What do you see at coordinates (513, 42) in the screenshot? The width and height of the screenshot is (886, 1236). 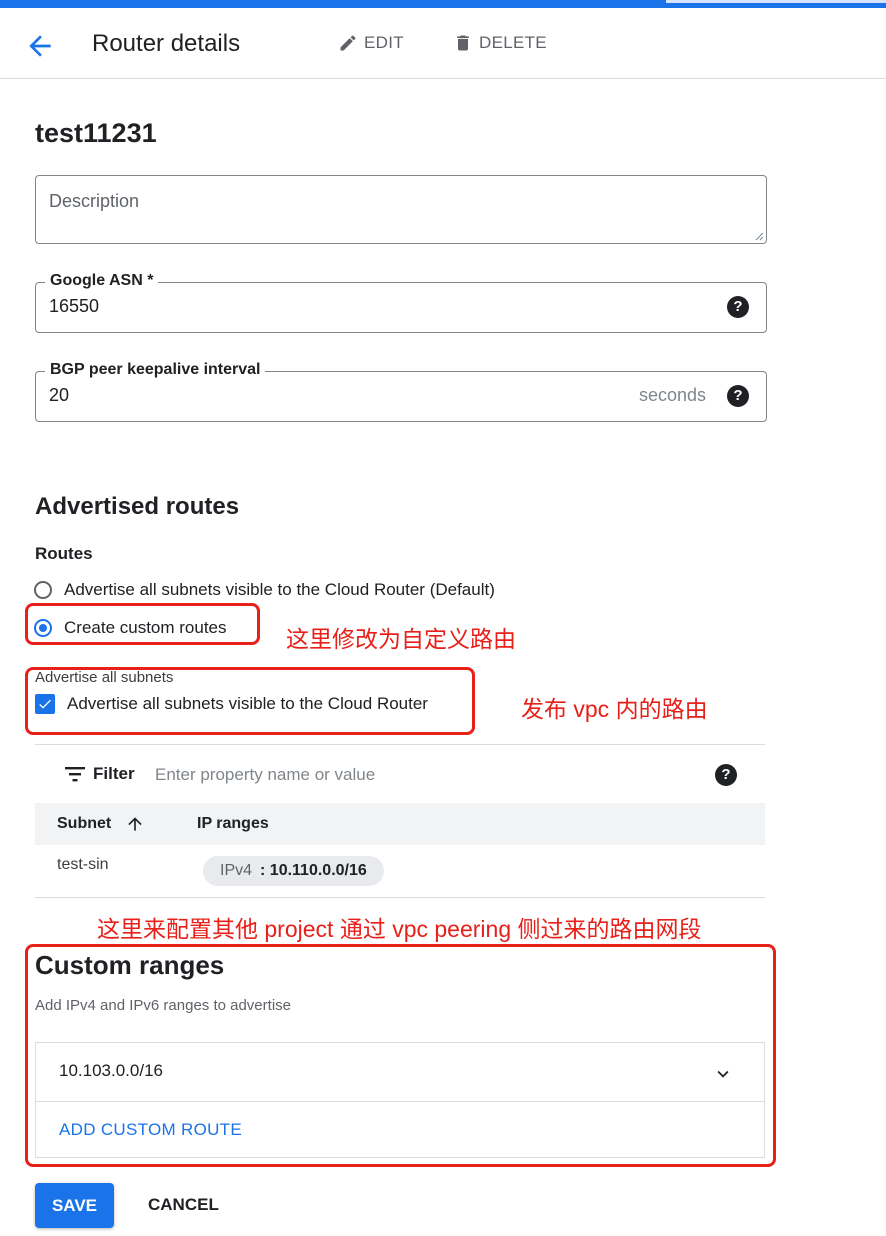 I see `delete-label: DELETE` at bounding box center [513, 42].